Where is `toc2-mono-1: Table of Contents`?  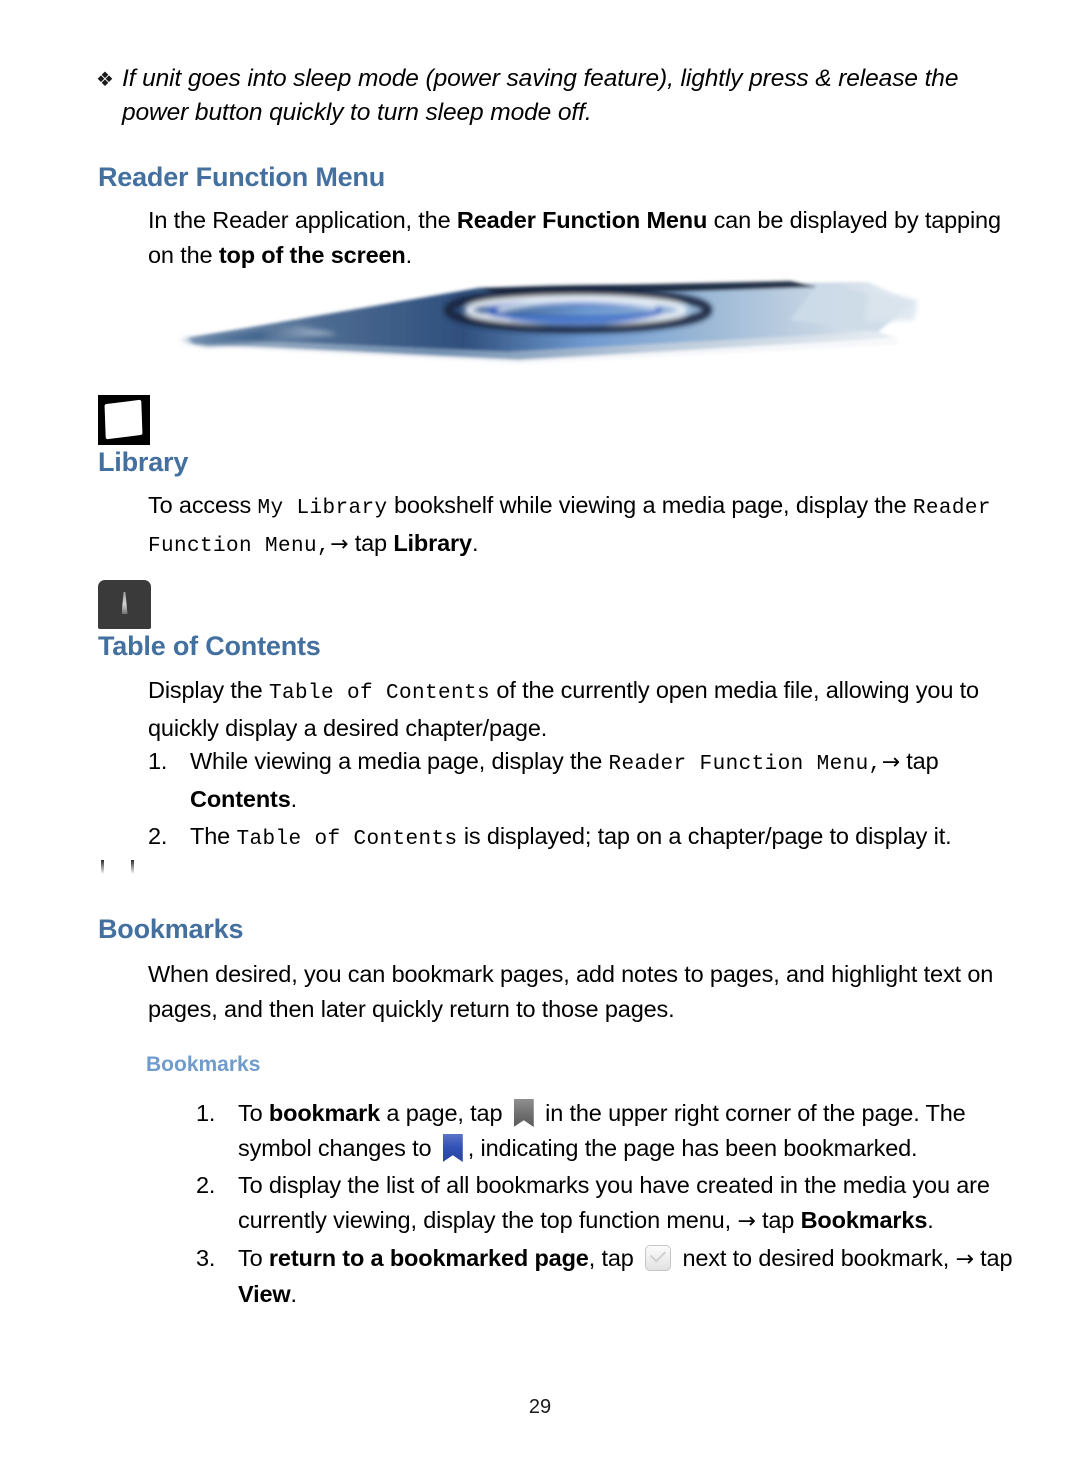 toc2-mono-1: Table of Contents is located at coordinates (347, 839).